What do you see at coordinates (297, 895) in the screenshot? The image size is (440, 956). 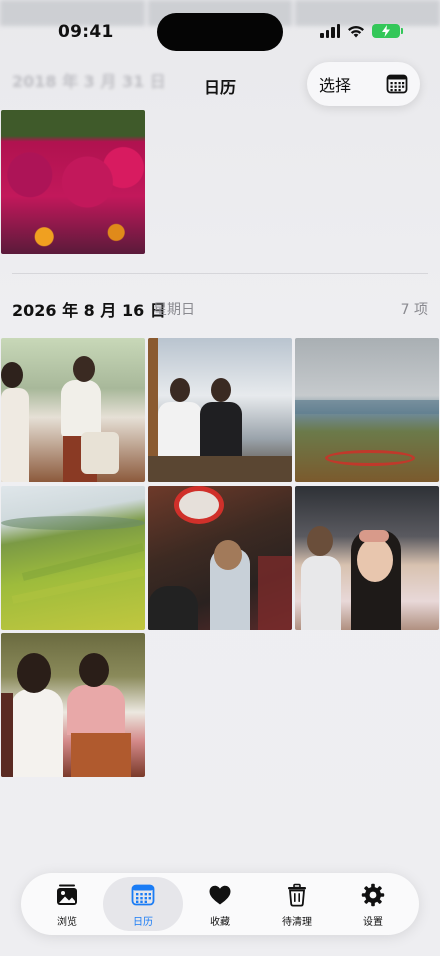 I see `trash-icon` at bounding box center [297, 895].